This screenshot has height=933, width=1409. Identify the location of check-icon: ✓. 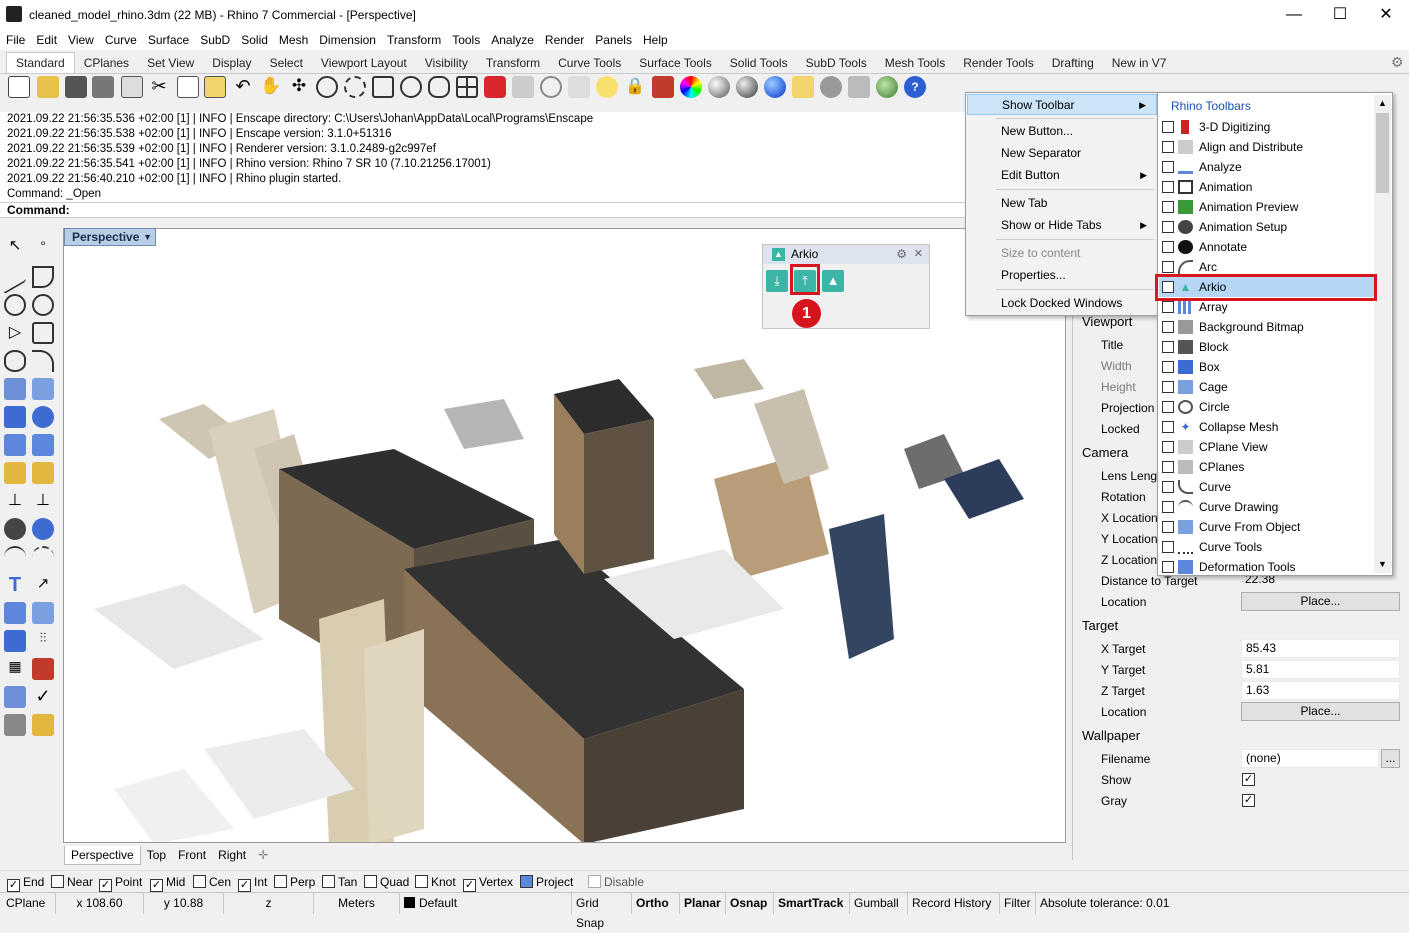
(43, 697).